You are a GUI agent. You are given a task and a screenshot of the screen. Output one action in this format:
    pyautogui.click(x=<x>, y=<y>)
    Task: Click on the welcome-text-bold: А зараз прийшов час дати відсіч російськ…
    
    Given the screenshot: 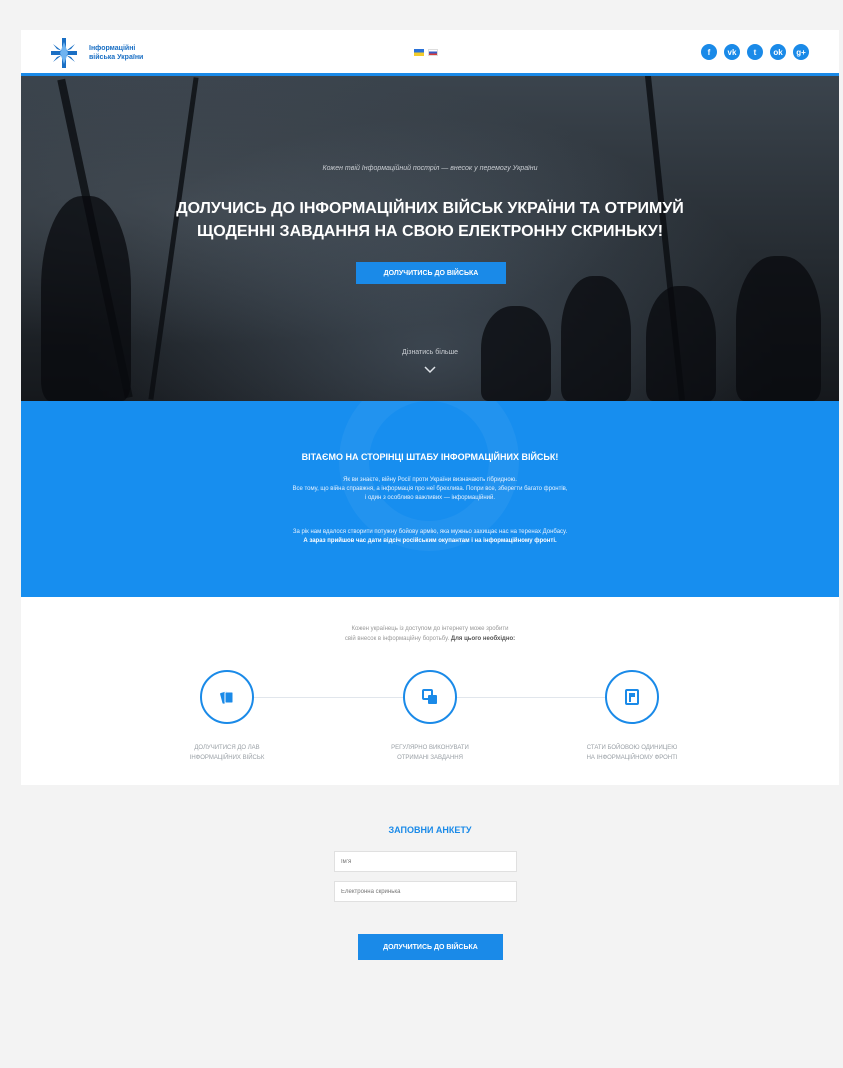 What is the action you would take?
    pyautogui.click(x=430, y=541)
    